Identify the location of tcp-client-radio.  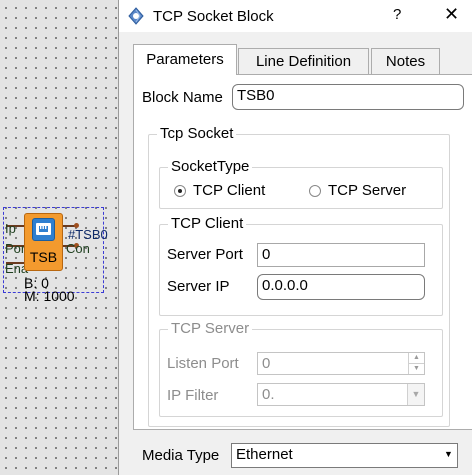
(180, 191).